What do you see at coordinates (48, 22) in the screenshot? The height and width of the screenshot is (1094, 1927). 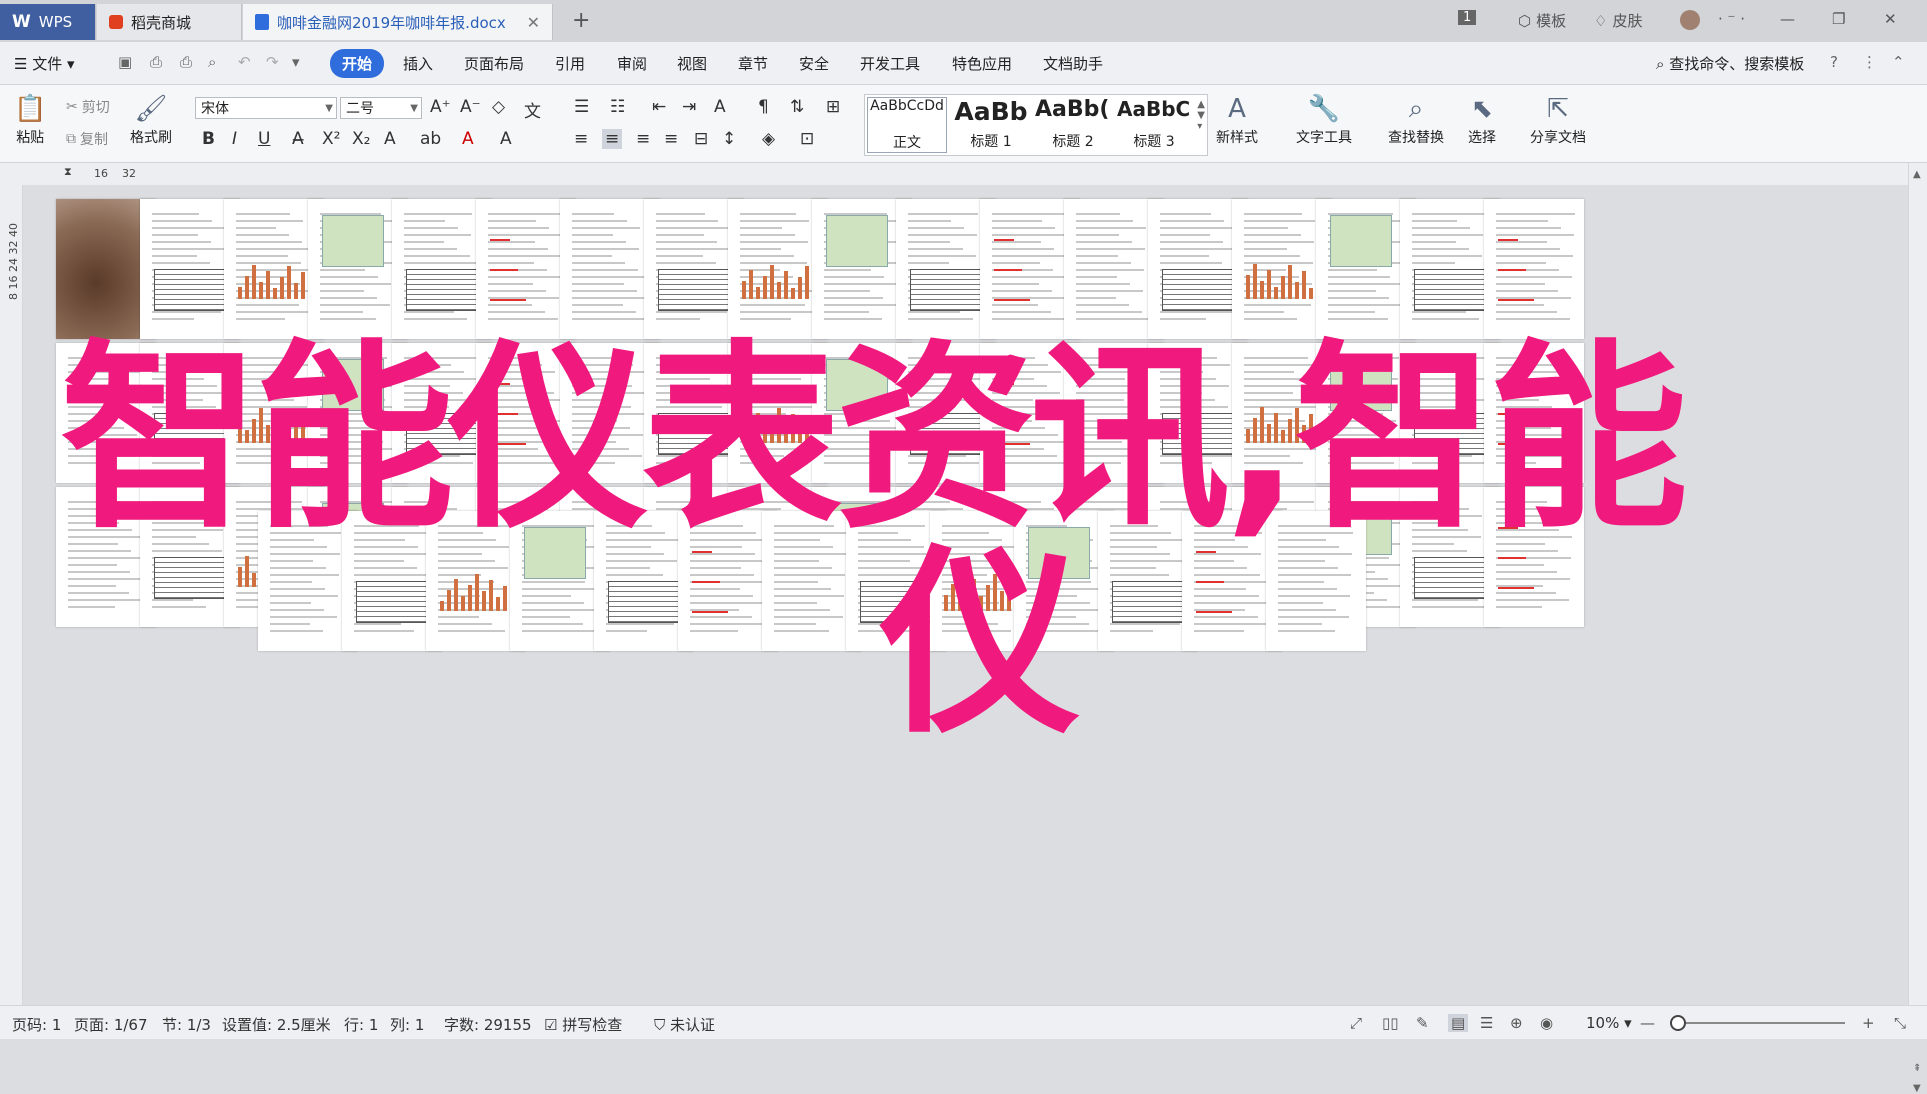 I see `wps-app-tab: W WPS` at bounding box center [48, 22].